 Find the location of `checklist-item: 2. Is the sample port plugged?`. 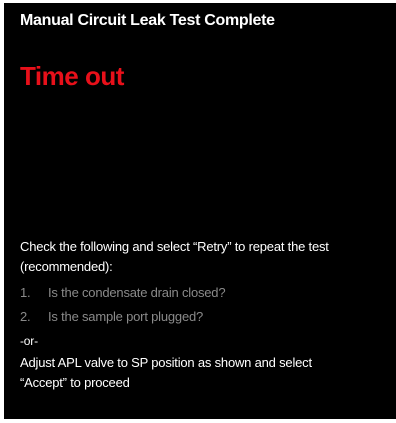

checklist-item: 2. Is the sample port plugged? is located at coordinates (208, 317).